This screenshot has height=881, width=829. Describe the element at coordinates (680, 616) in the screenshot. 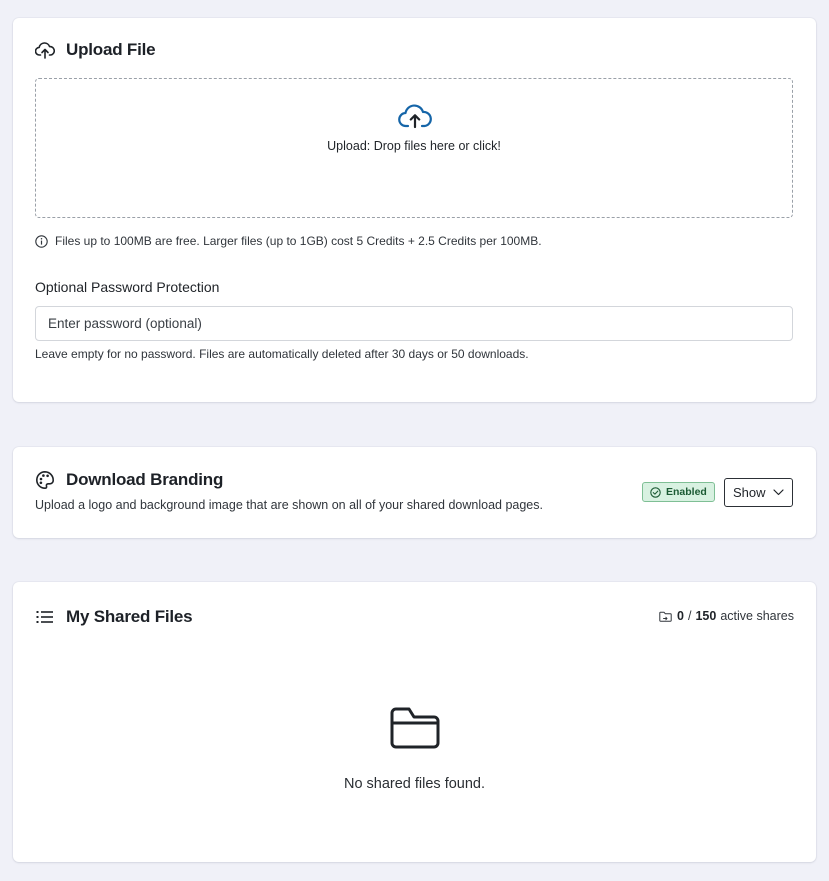

I see `active-count: 0` at that location.